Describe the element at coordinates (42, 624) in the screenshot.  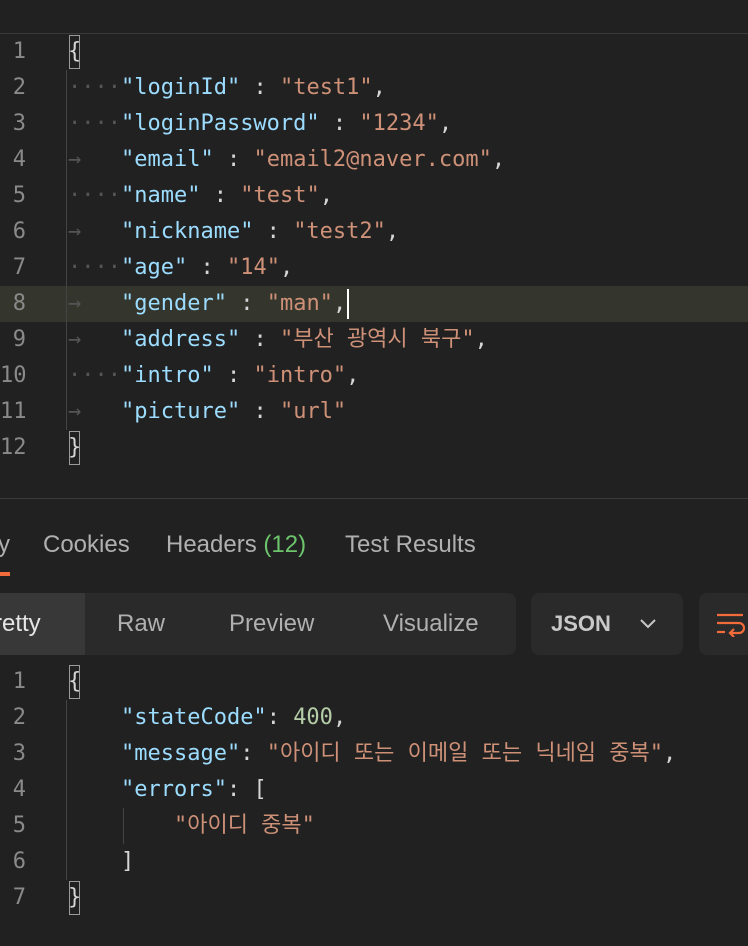
I see `pretty-button: retty` at that location.